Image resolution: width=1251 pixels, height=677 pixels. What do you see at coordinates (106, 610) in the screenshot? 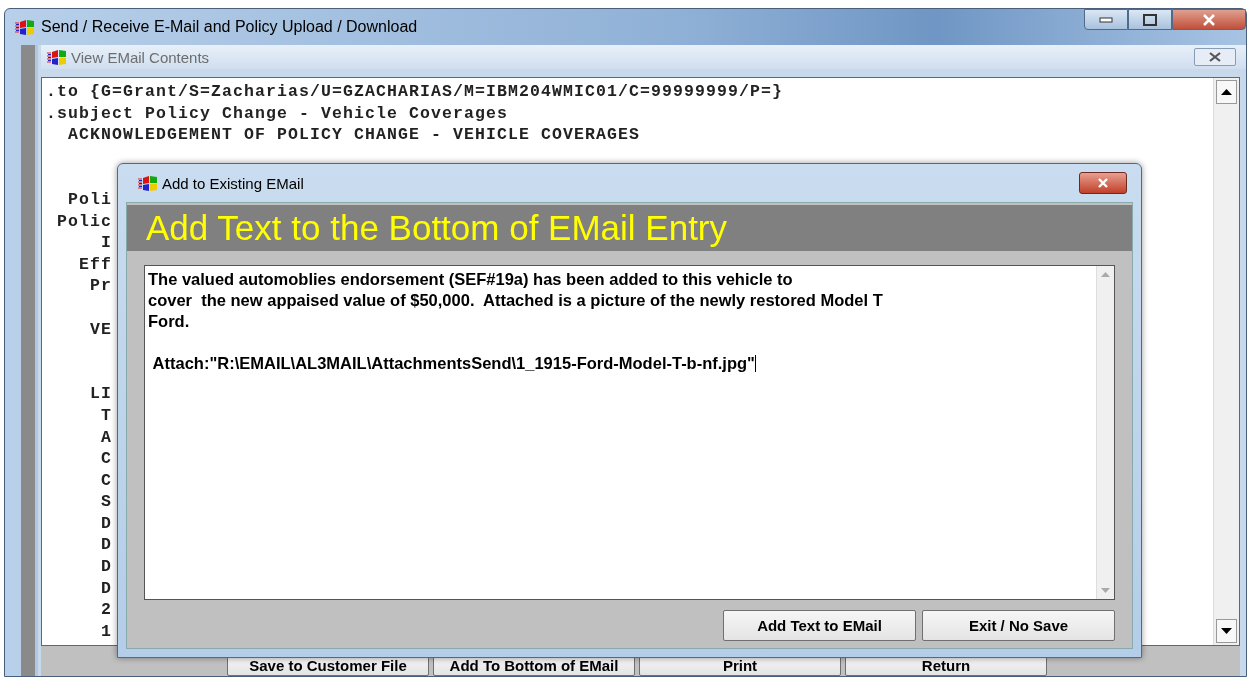
I see `email-line: 2` at bounding box center [106, 610].